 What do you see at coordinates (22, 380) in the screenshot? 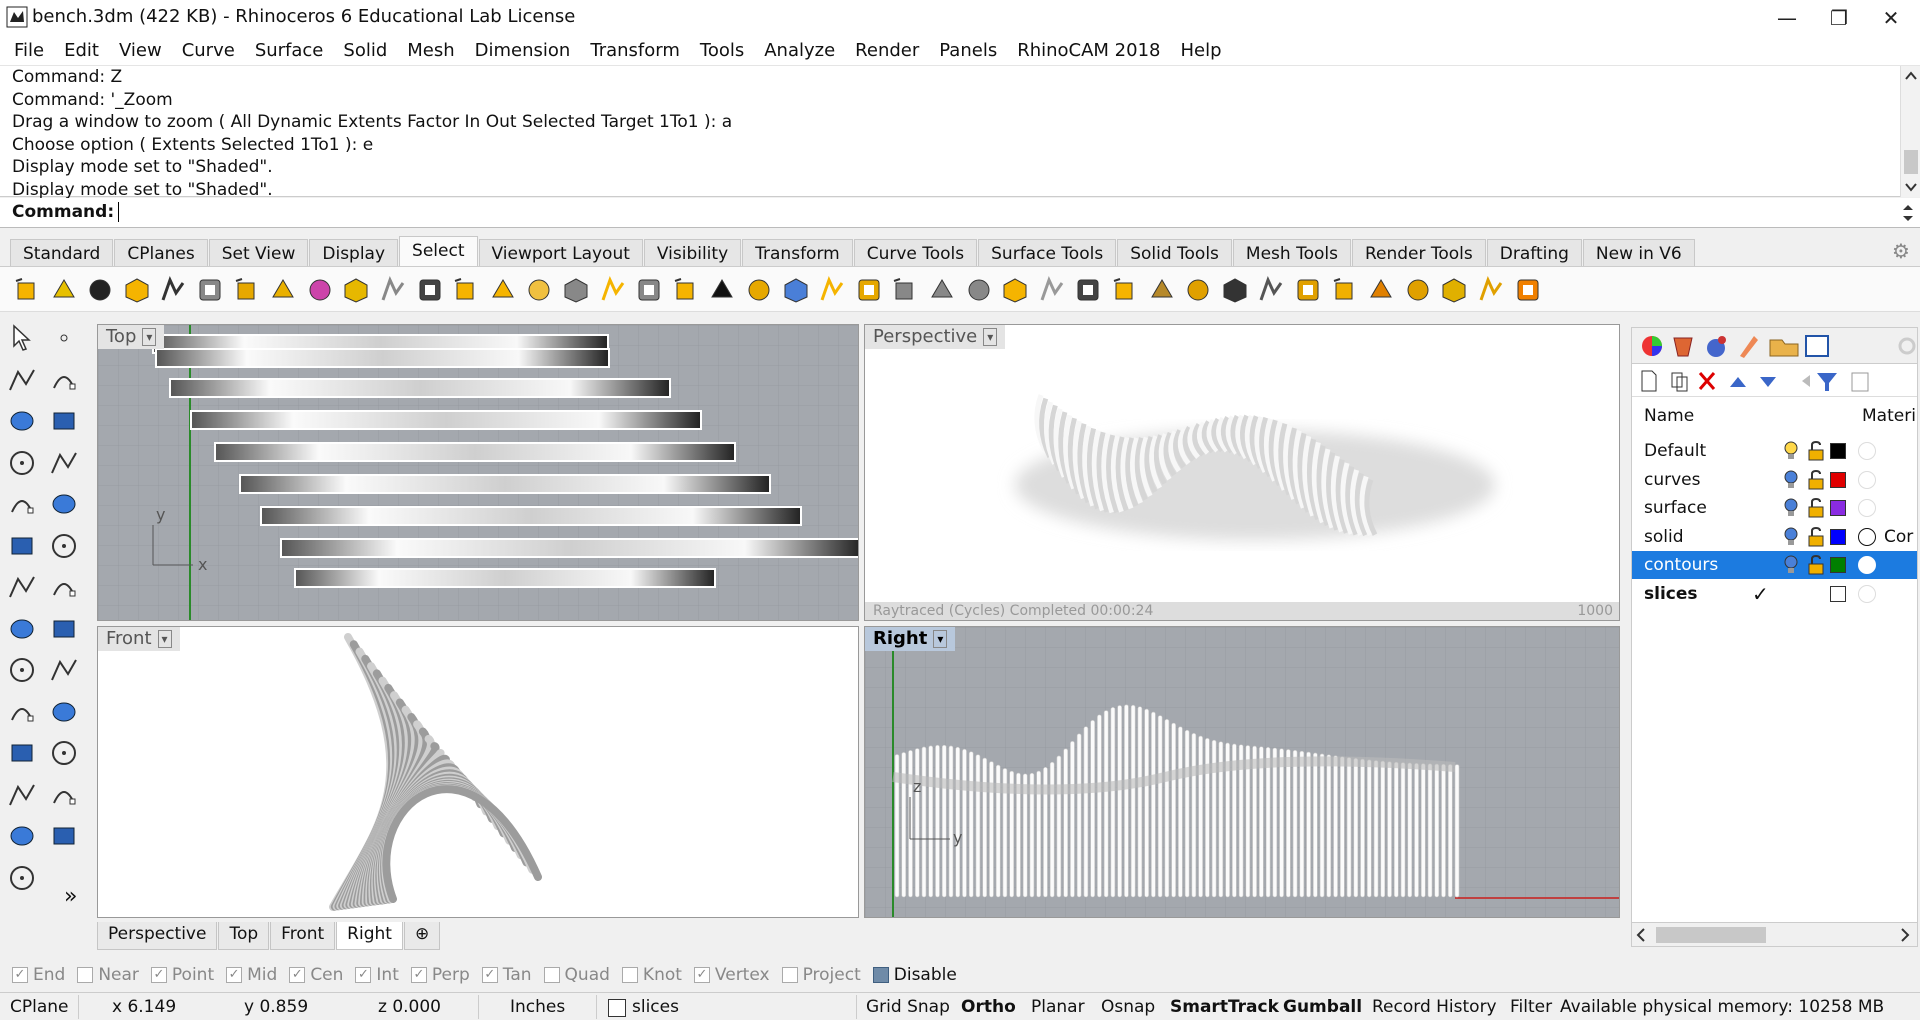
I see `polyline-icon` at bounding box center [22, 380].